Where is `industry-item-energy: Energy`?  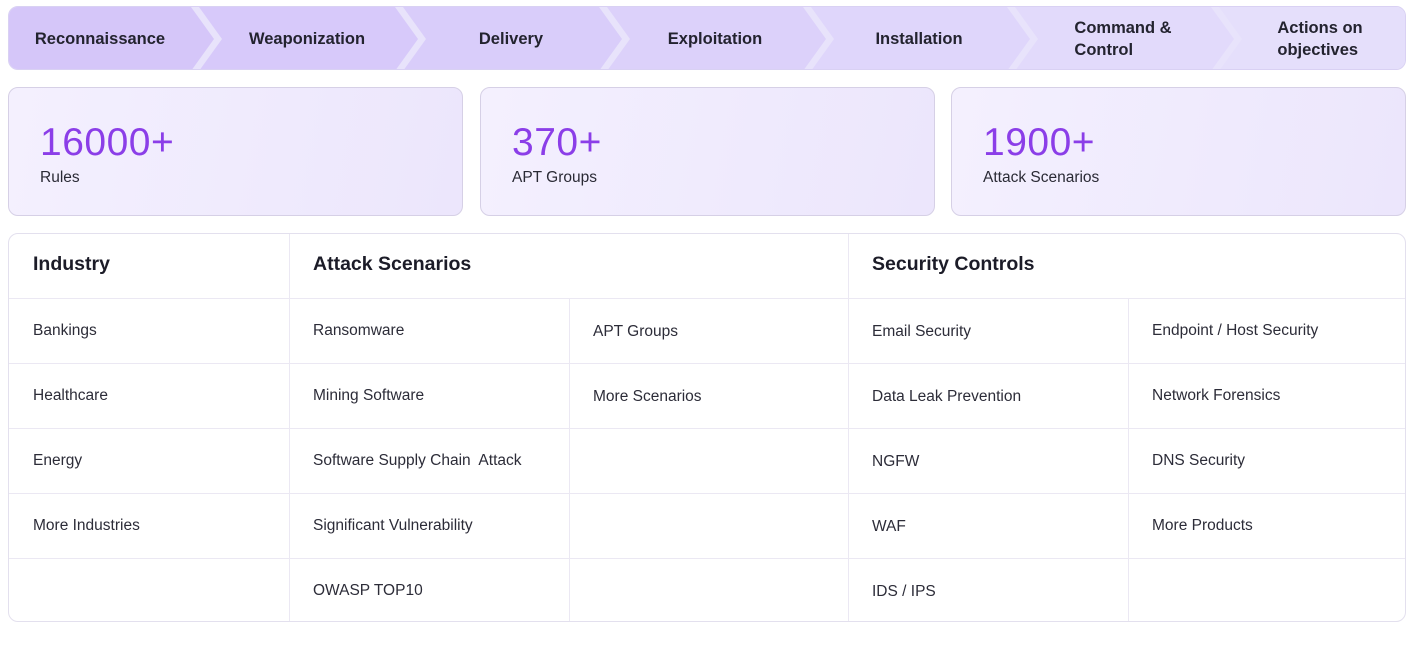
industry-item-energy: Energy is located at coordinates (57, 461).